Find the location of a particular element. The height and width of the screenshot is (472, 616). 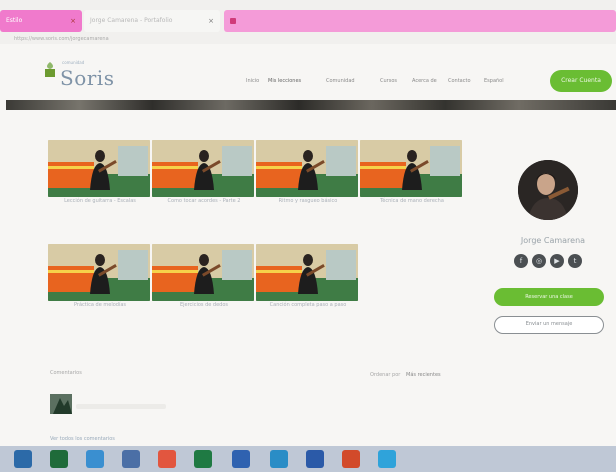

avatar-image is located at coordinates (548, 190).